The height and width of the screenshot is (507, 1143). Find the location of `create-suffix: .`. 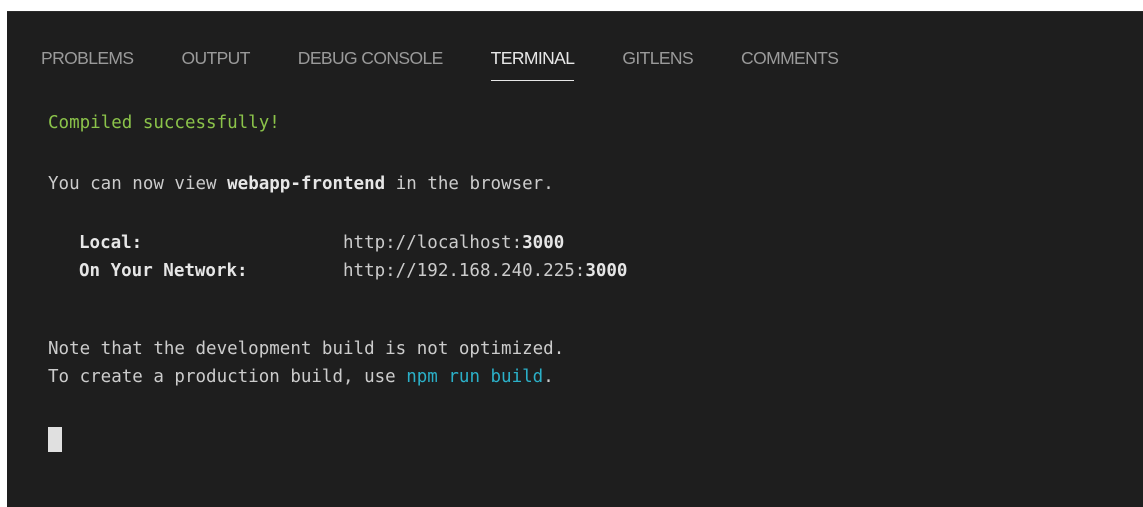

create-suffix: . is located at coordinates (548, 377).